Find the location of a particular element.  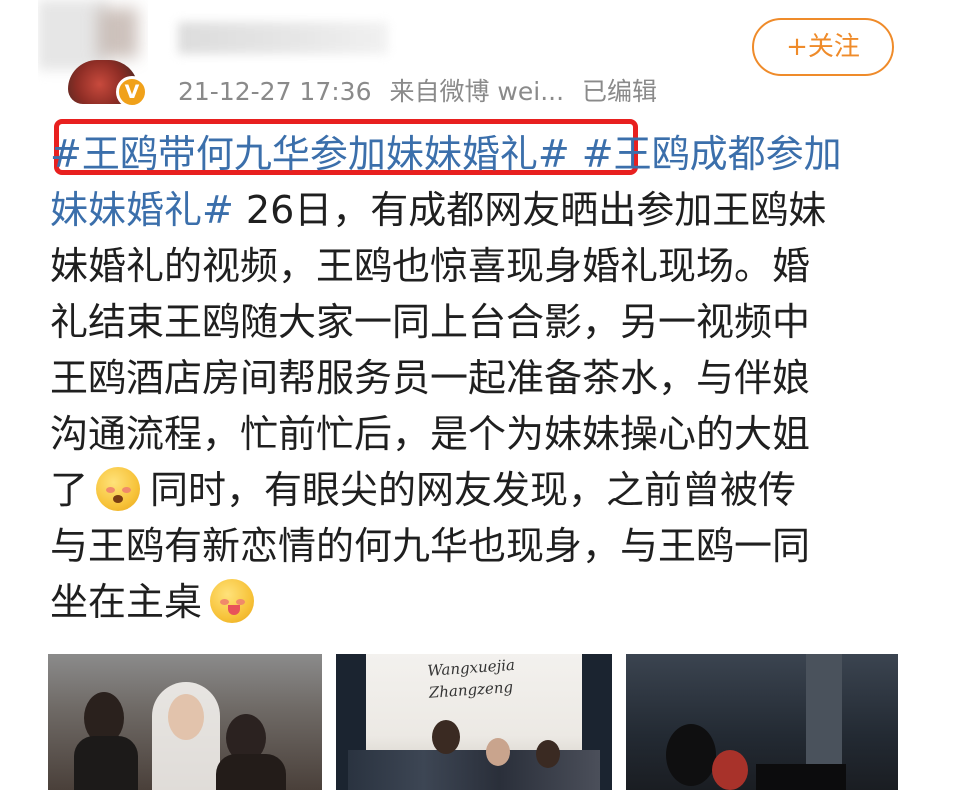

post-line: 妹婚礼的视频，王鸥也惊喜现身婚礼现场。婚 is located at coordinates (475, 266).